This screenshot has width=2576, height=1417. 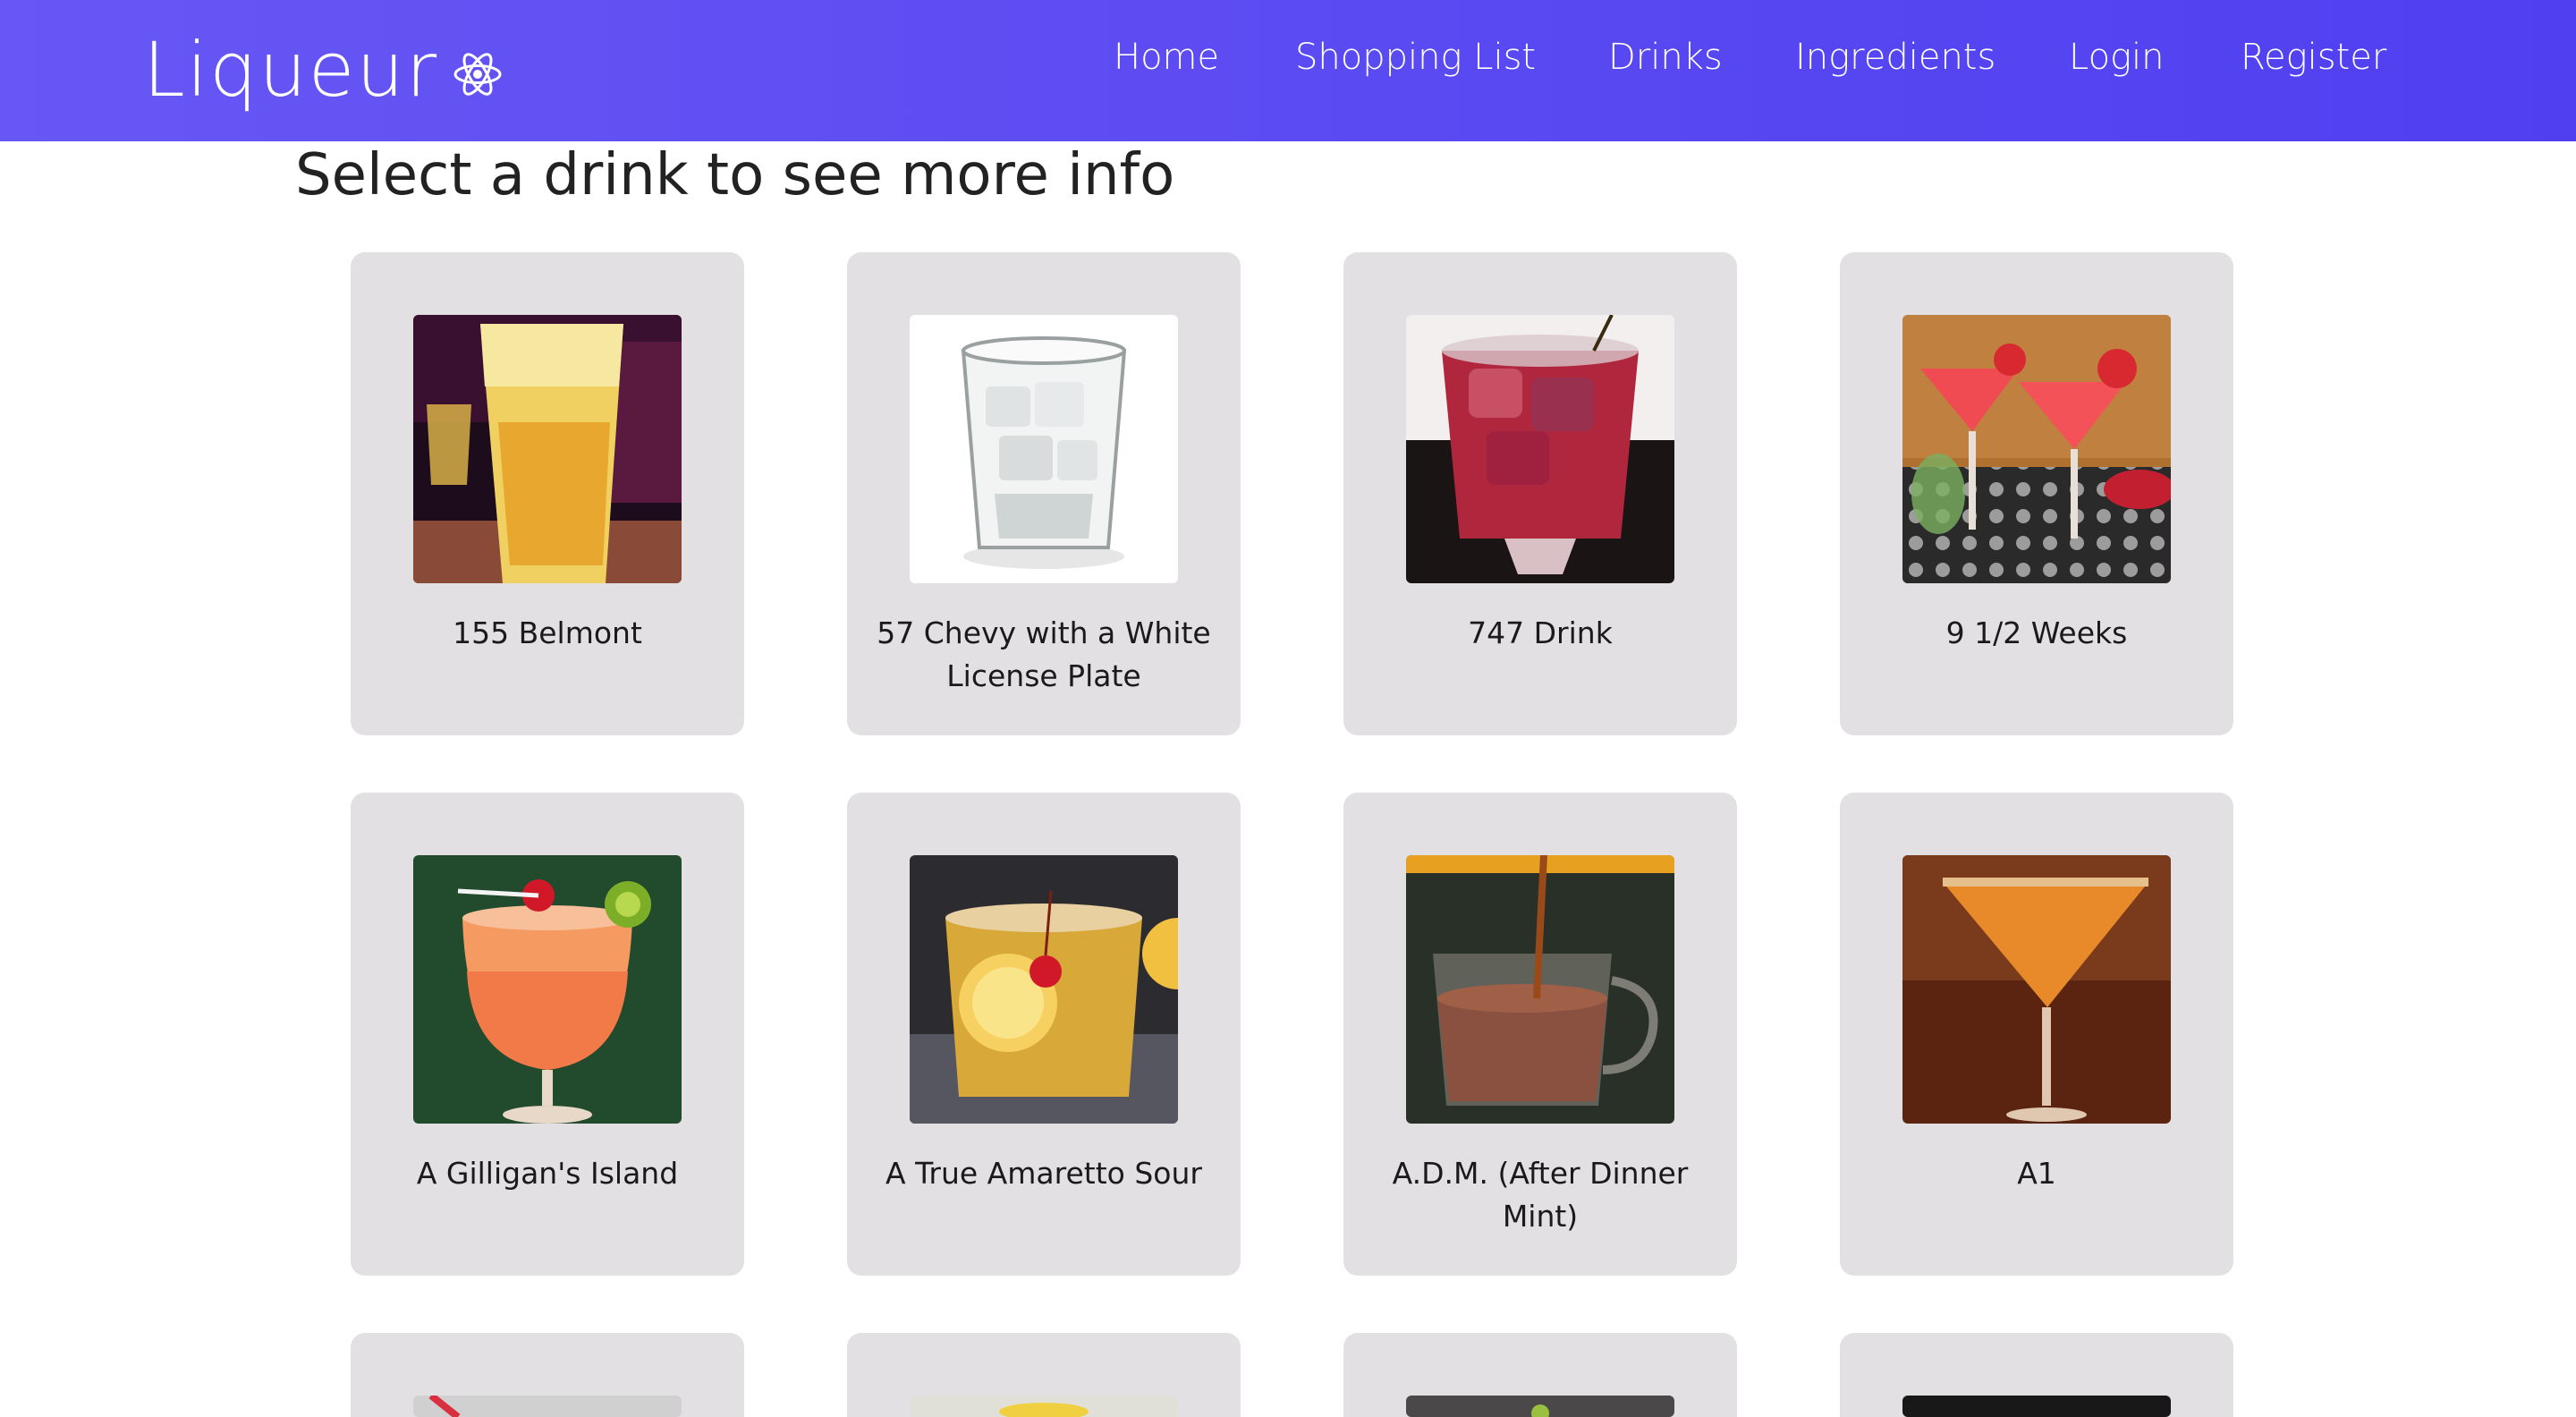 I want to click on drink-card: A1, so click(x=2036, y=1034).